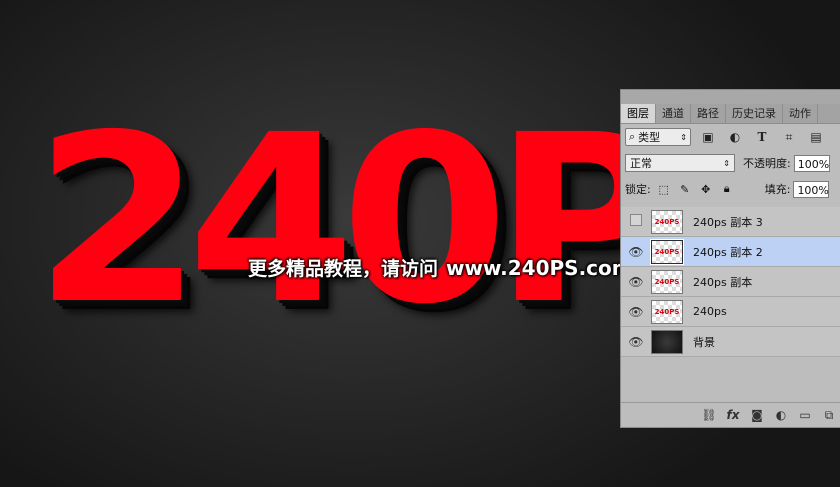  I want to click on fx-icon: fx, so click(733, 415).